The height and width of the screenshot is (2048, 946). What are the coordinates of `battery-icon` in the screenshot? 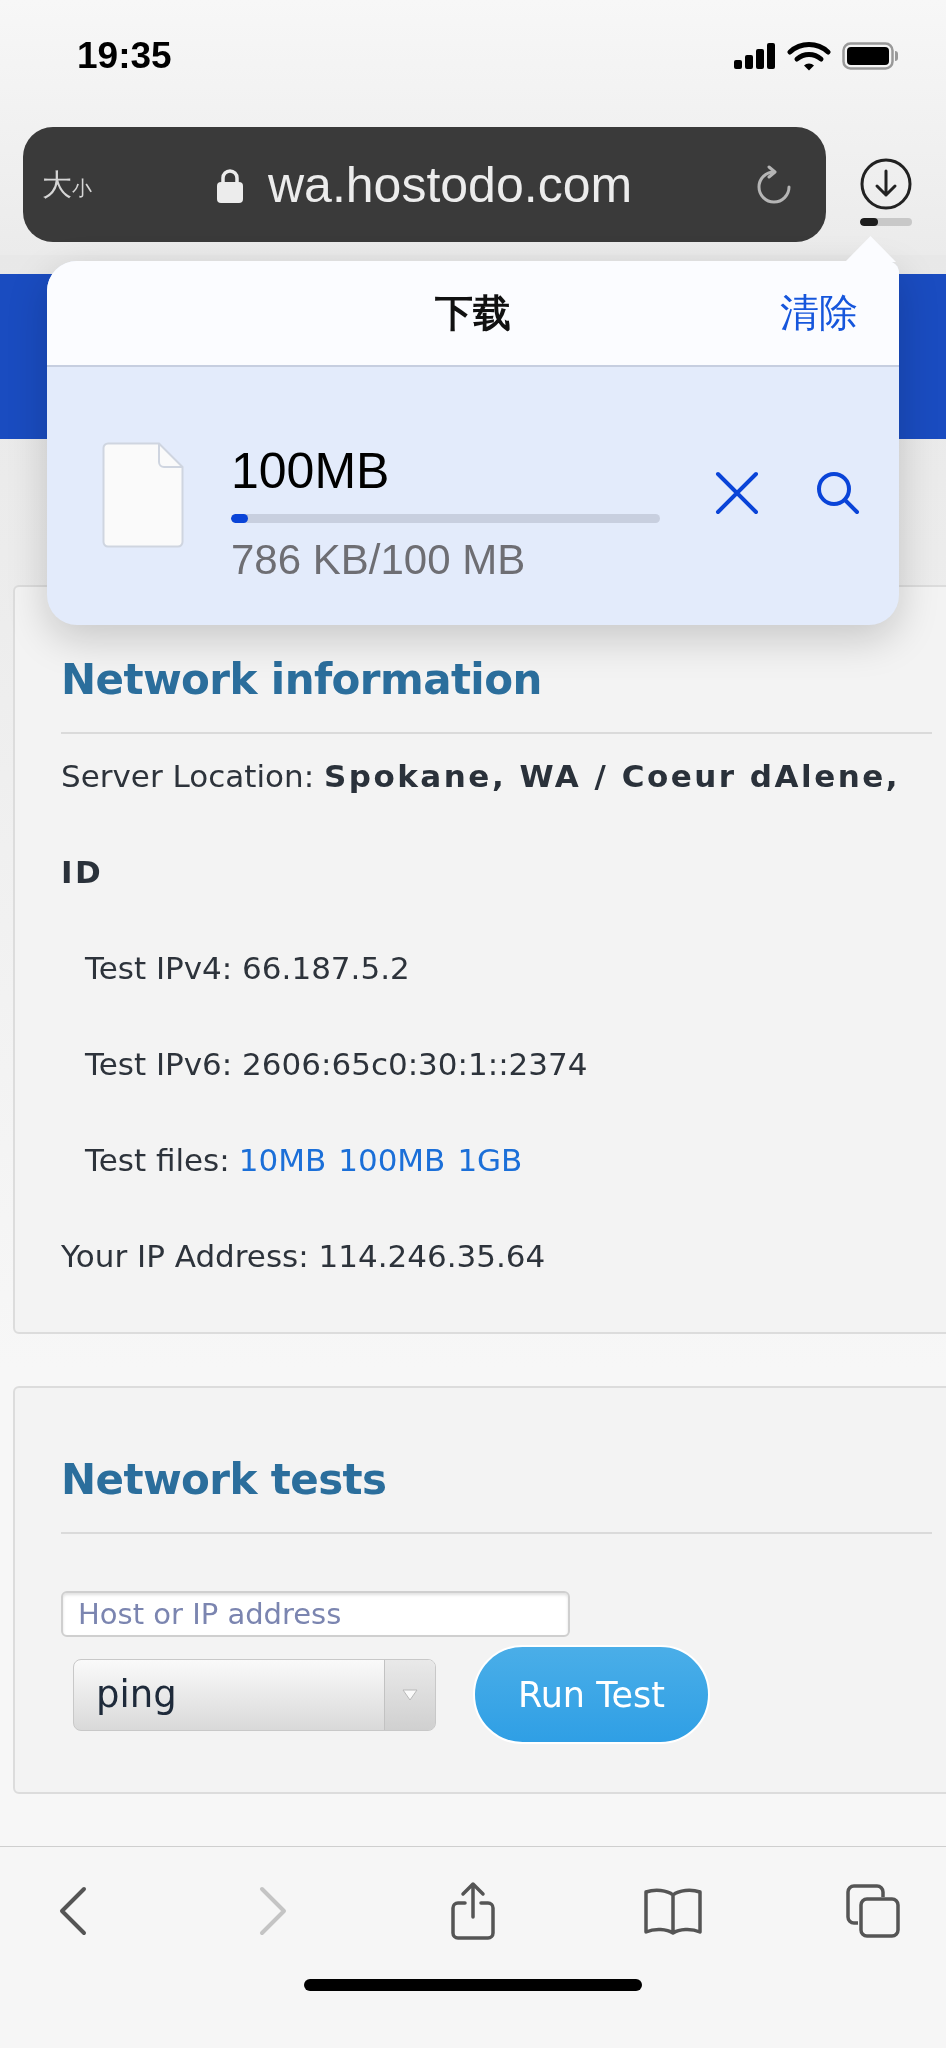 It's located at (871, 56).